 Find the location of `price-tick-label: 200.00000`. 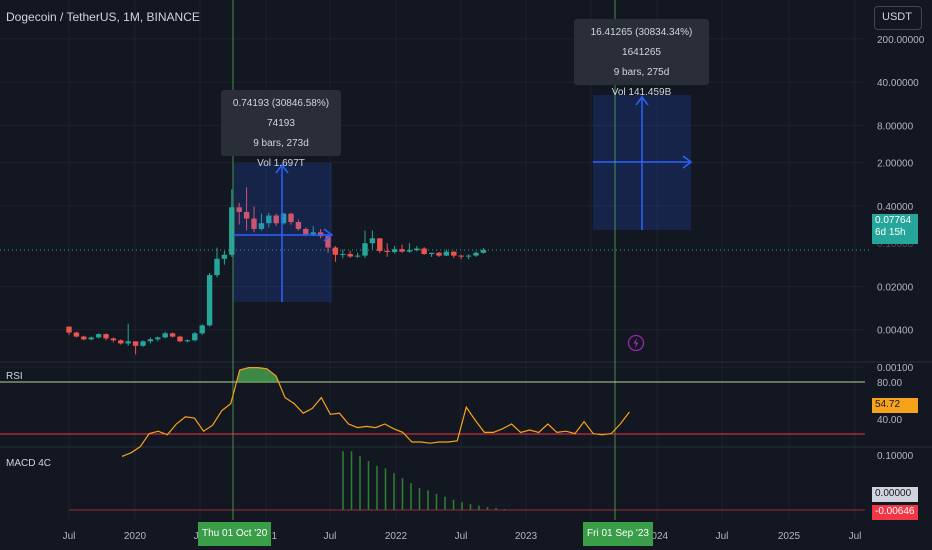

price-tick-label: 200.00000 is located at coordinates (901, 40).